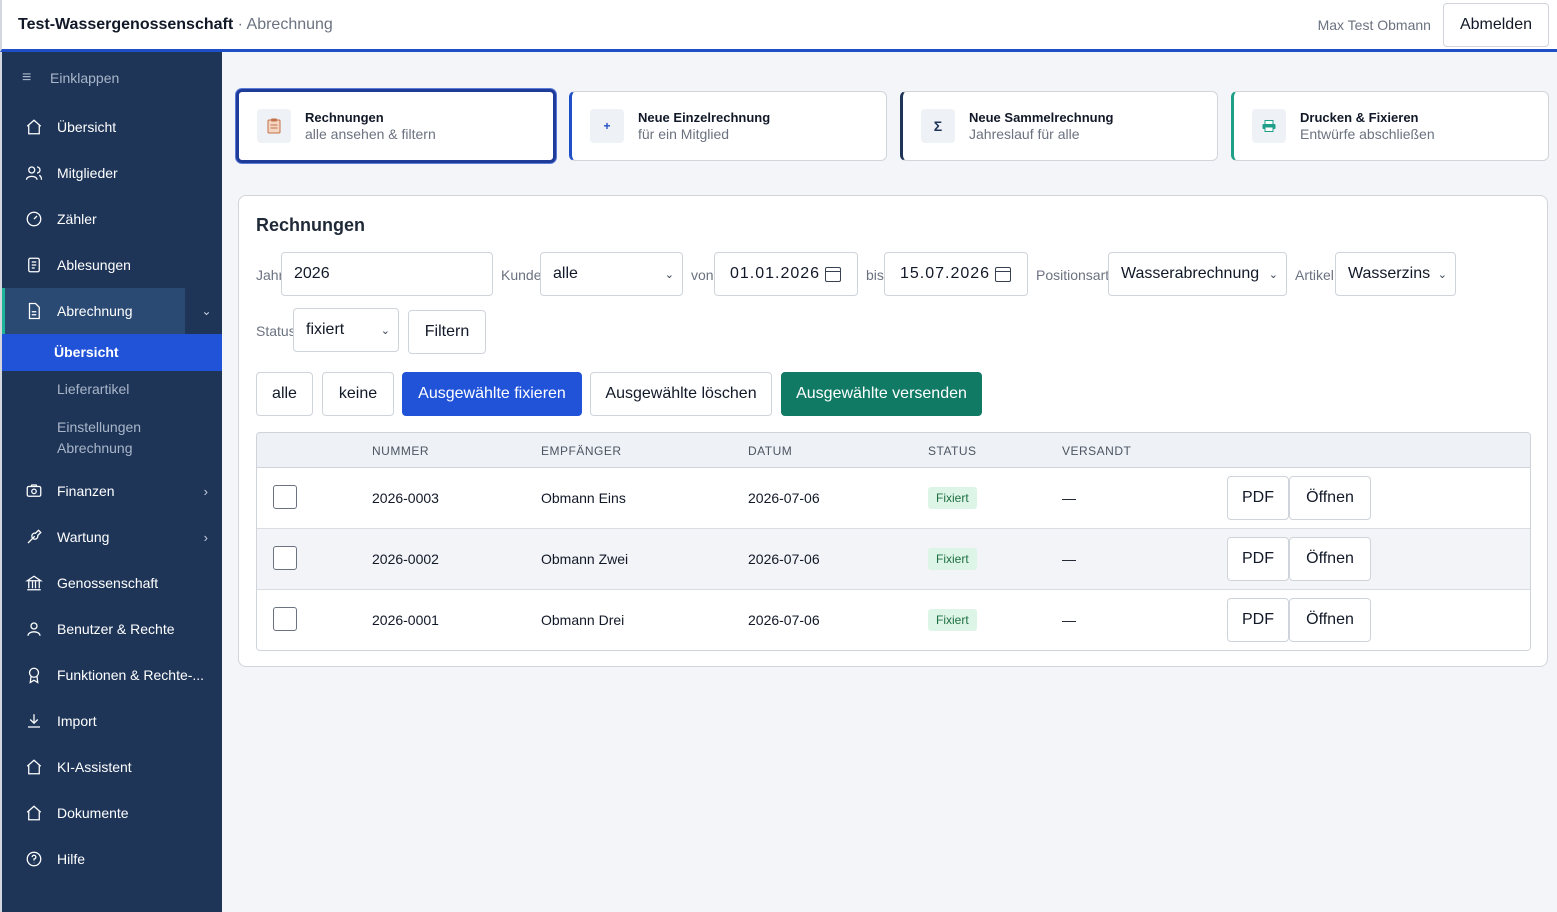 Image resolution: width=1557 pixels, height=912 pixels. What do you see at coordinates (34, 265) in the screenshot?
I see `clipboard-icon` at bounding box center [34, 265].